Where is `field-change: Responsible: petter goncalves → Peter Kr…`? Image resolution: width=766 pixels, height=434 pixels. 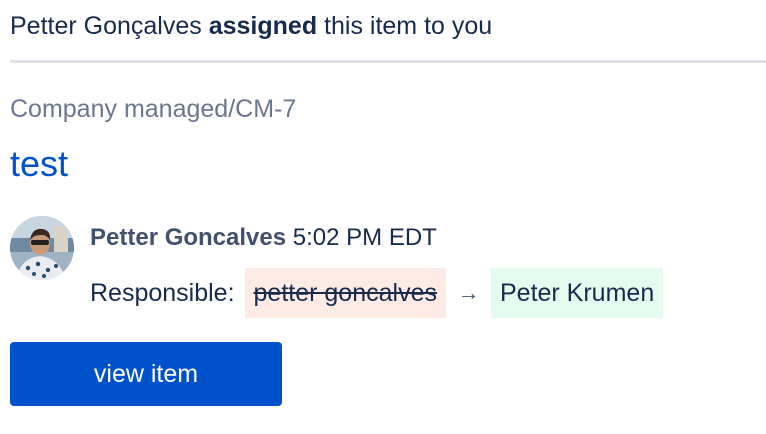
field-change: Responsible: petter goncalves → Peter Kr… is located at coordinates (377, 293).